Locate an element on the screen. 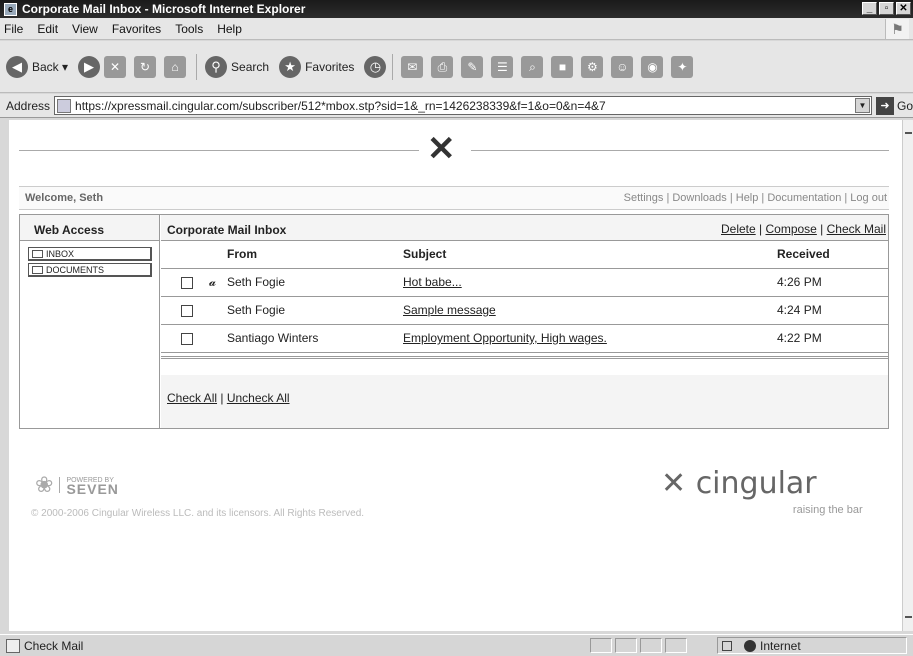 This screenshot has height=656, width=913. go-label: Go is located at coordinates (904, 105).